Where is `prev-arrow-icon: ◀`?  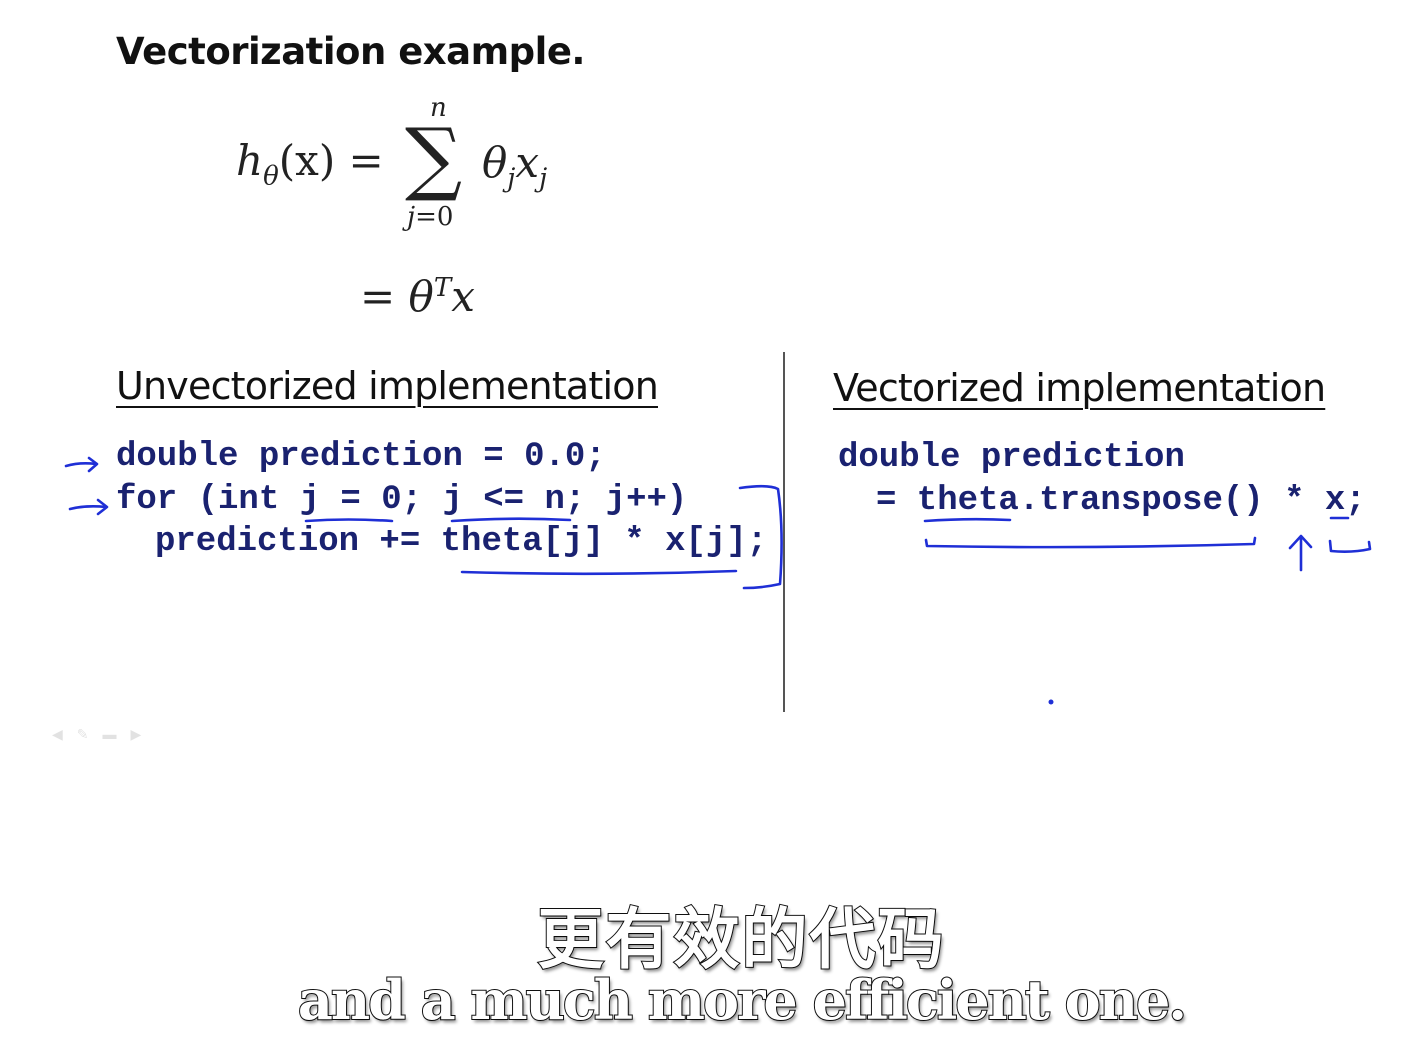
prev-arrow-icon: ◀ is located at coordinates (57, 734).